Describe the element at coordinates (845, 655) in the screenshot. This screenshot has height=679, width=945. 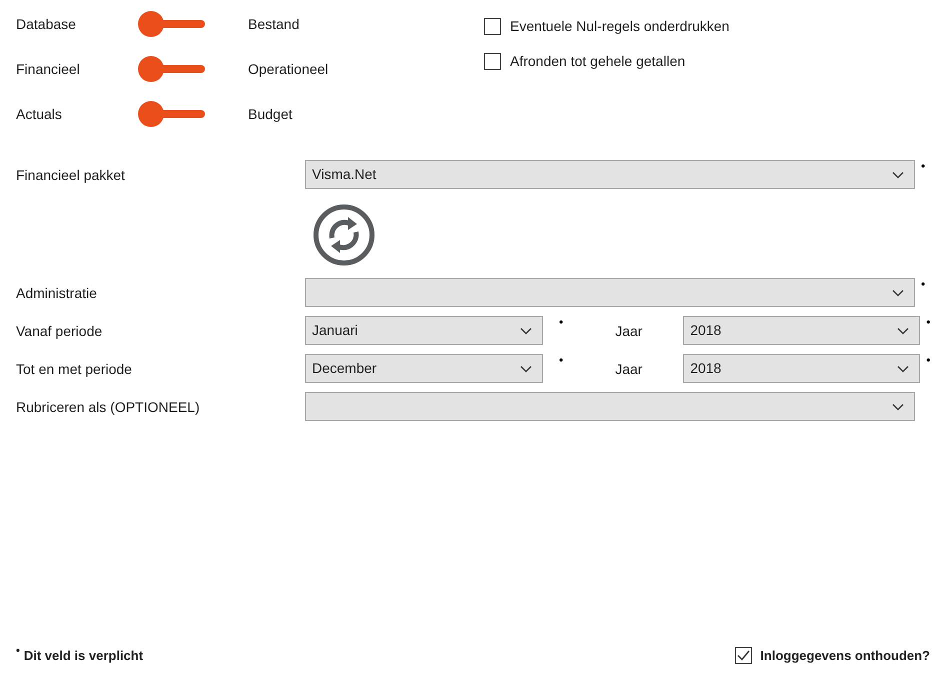
I see `checkbox-label: Inloggegevens onthouden?` at that location.